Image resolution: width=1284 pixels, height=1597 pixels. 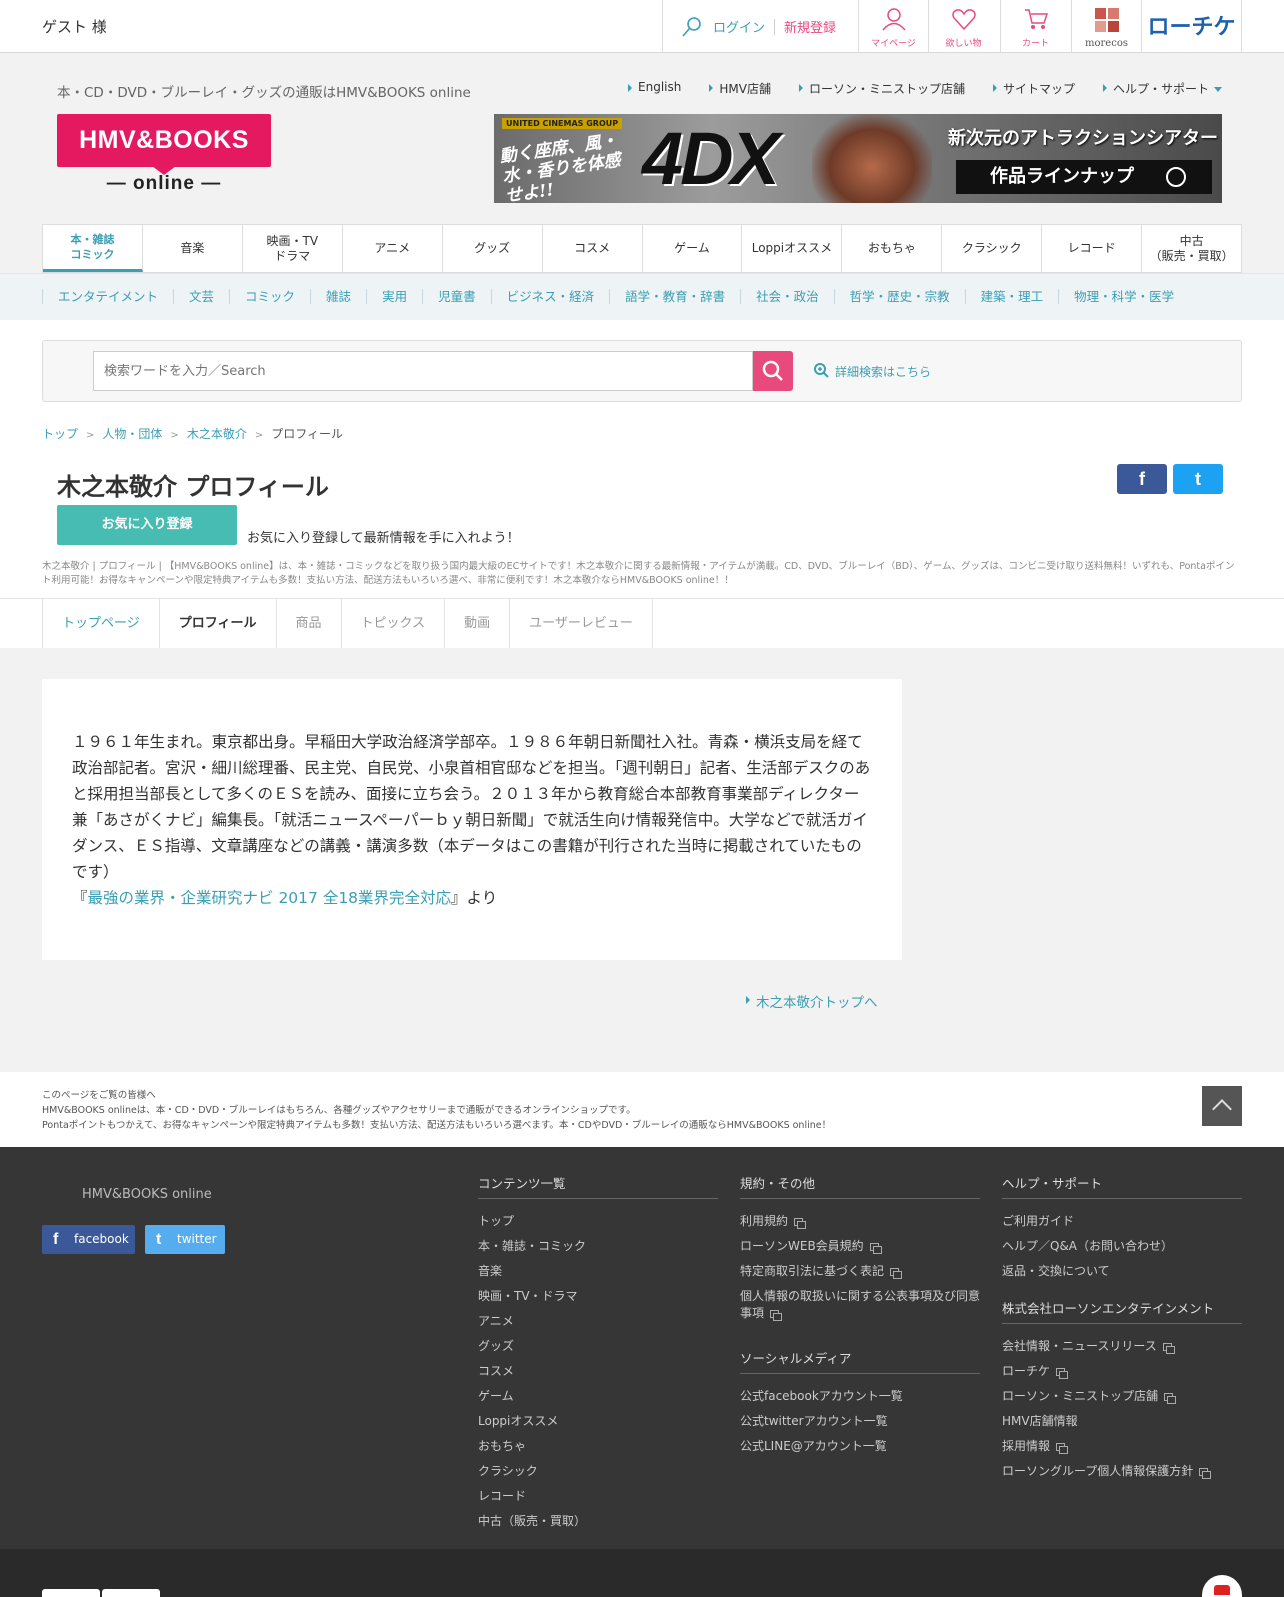 I want to click on subnav-item: 実用, so click(x=394, y=296).